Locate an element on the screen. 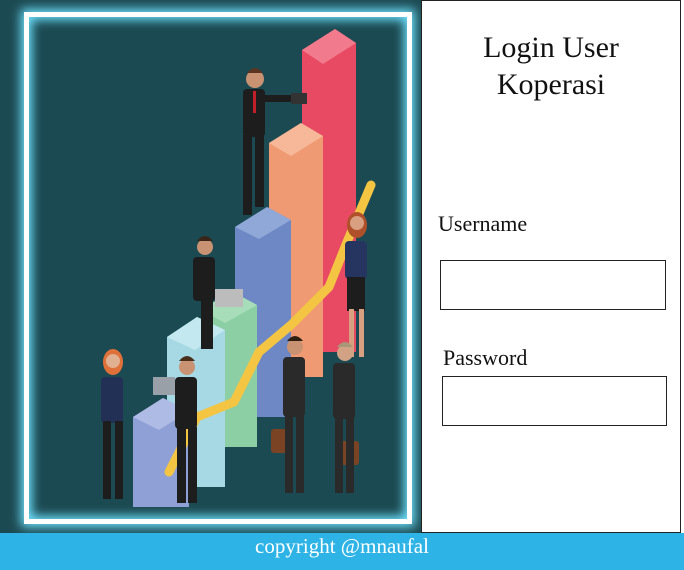 The height and width of the screenshot is (570, 684). login-title: Login User Koperasi is located at coordinates (551, 66).